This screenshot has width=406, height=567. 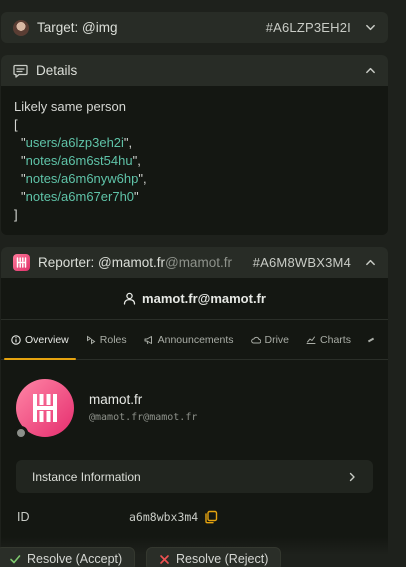 What do you see at coordinates (20, 71) in the screenshot?
I see `comment-icon` at bounding box center [20, 71].